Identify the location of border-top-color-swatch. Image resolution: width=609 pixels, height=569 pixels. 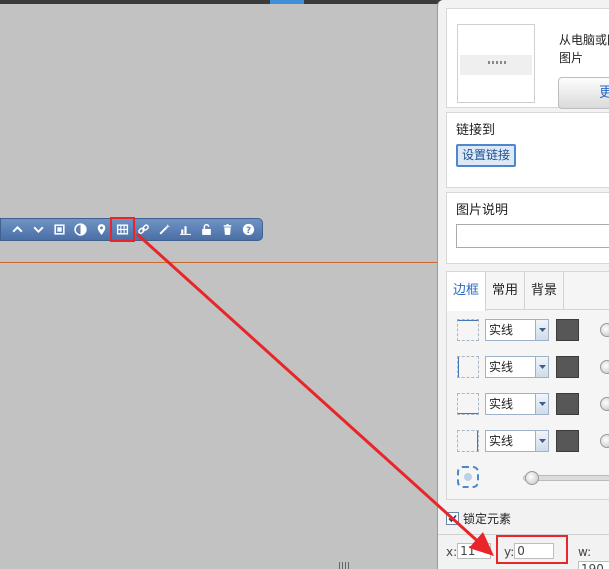
(567, 330).